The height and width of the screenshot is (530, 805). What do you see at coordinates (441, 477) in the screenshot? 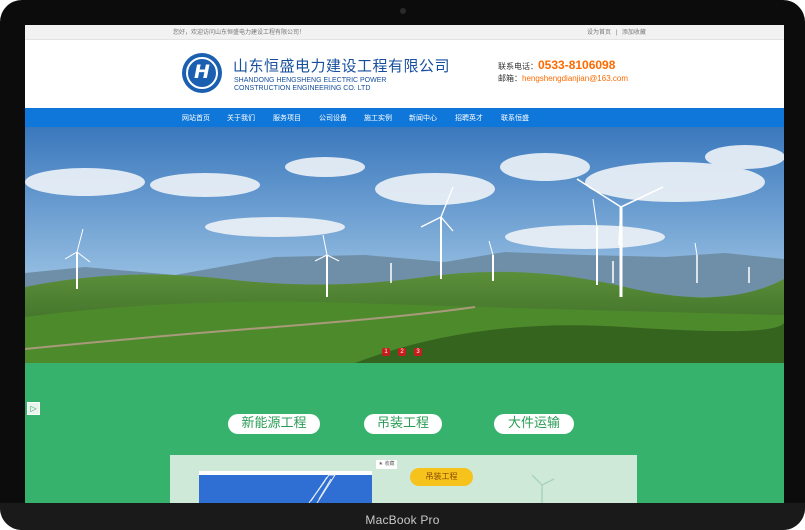
I see `hoisting-project-button: 吊装工程` at bounding box center [441, 477].